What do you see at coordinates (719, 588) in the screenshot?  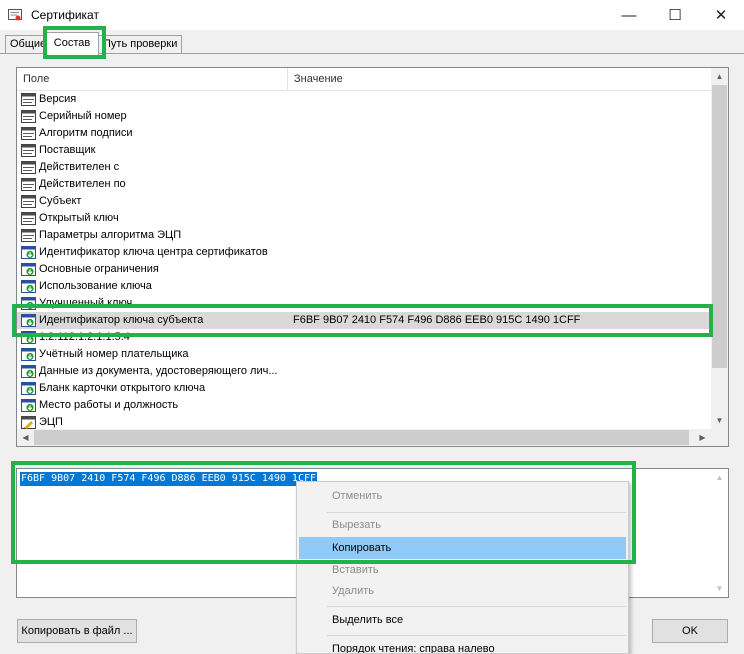 I see `detail-scroll-down-icon: ▼` at bounding box center [719, 588].